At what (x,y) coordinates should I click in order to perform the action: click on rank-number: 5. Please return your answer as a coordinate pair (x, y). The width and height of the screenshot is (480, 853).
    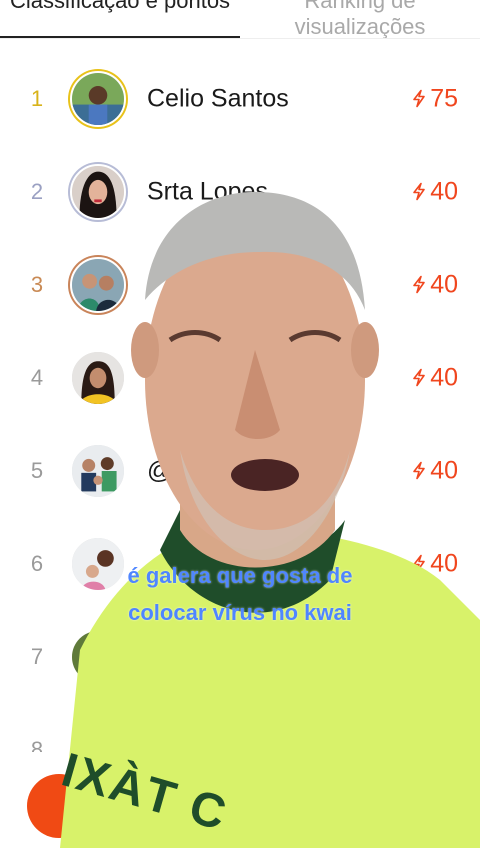
    Looking at the image, I should click on (37, 470).